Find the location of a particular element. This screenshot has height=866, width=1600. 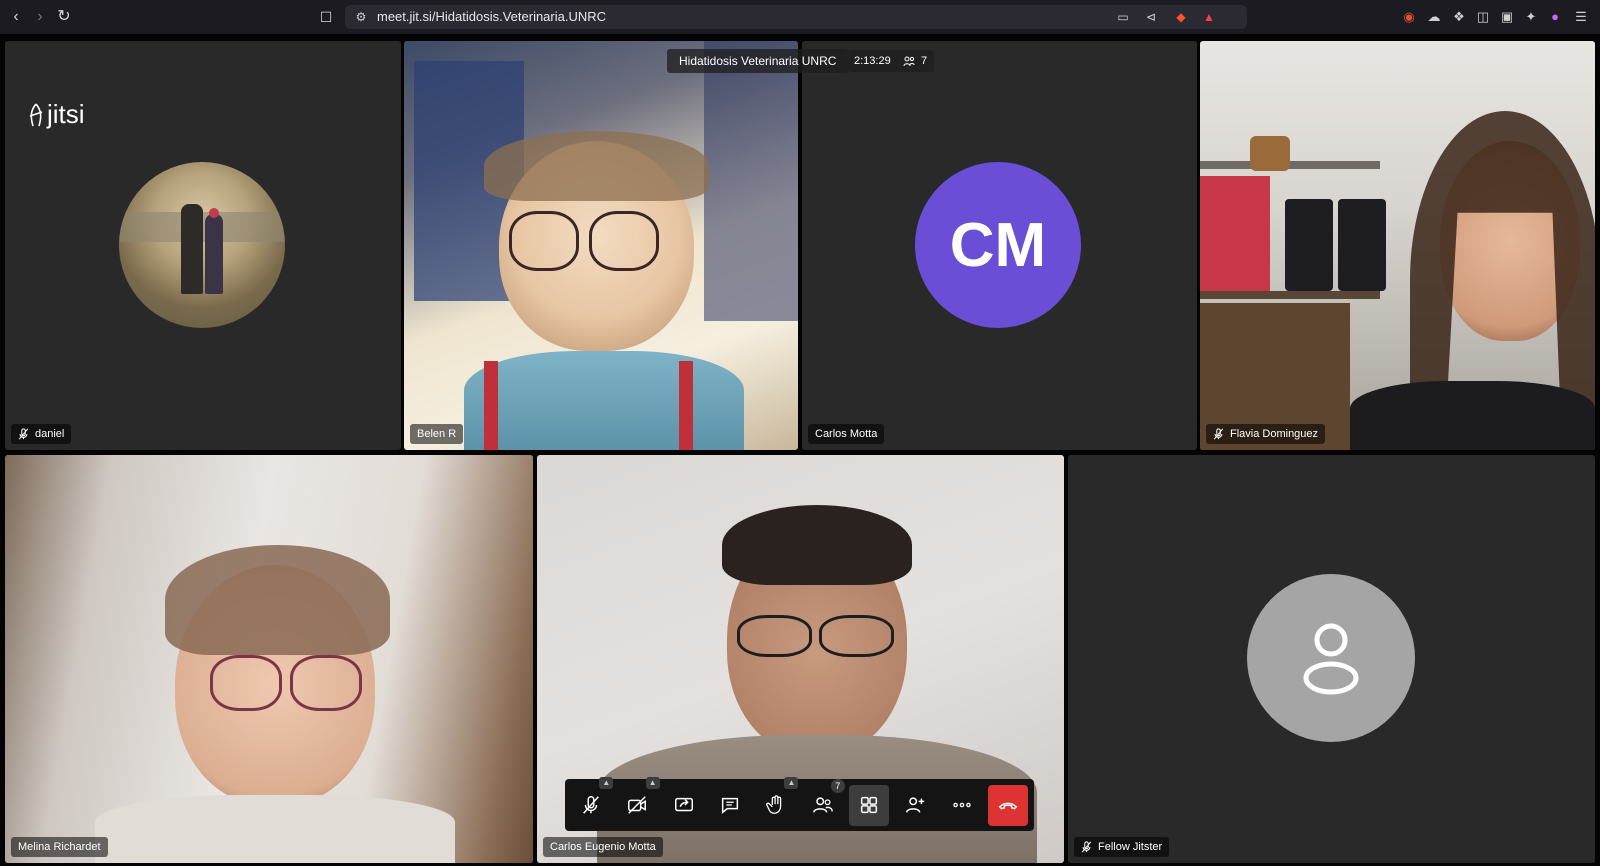

jitsi-logo: jitsi is located at coordinates (56, 114).